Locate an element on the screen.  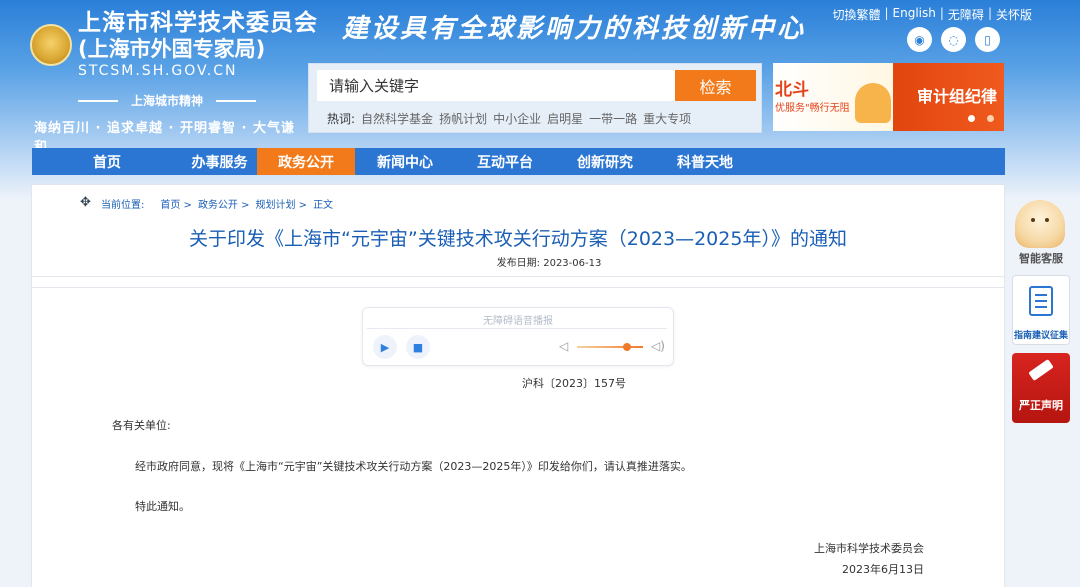
city-spirit: 上海城市精神 海纳百川 · 追求卓越 · 开明睿智 · 大气谦和 is located at coordinates (167, 123).